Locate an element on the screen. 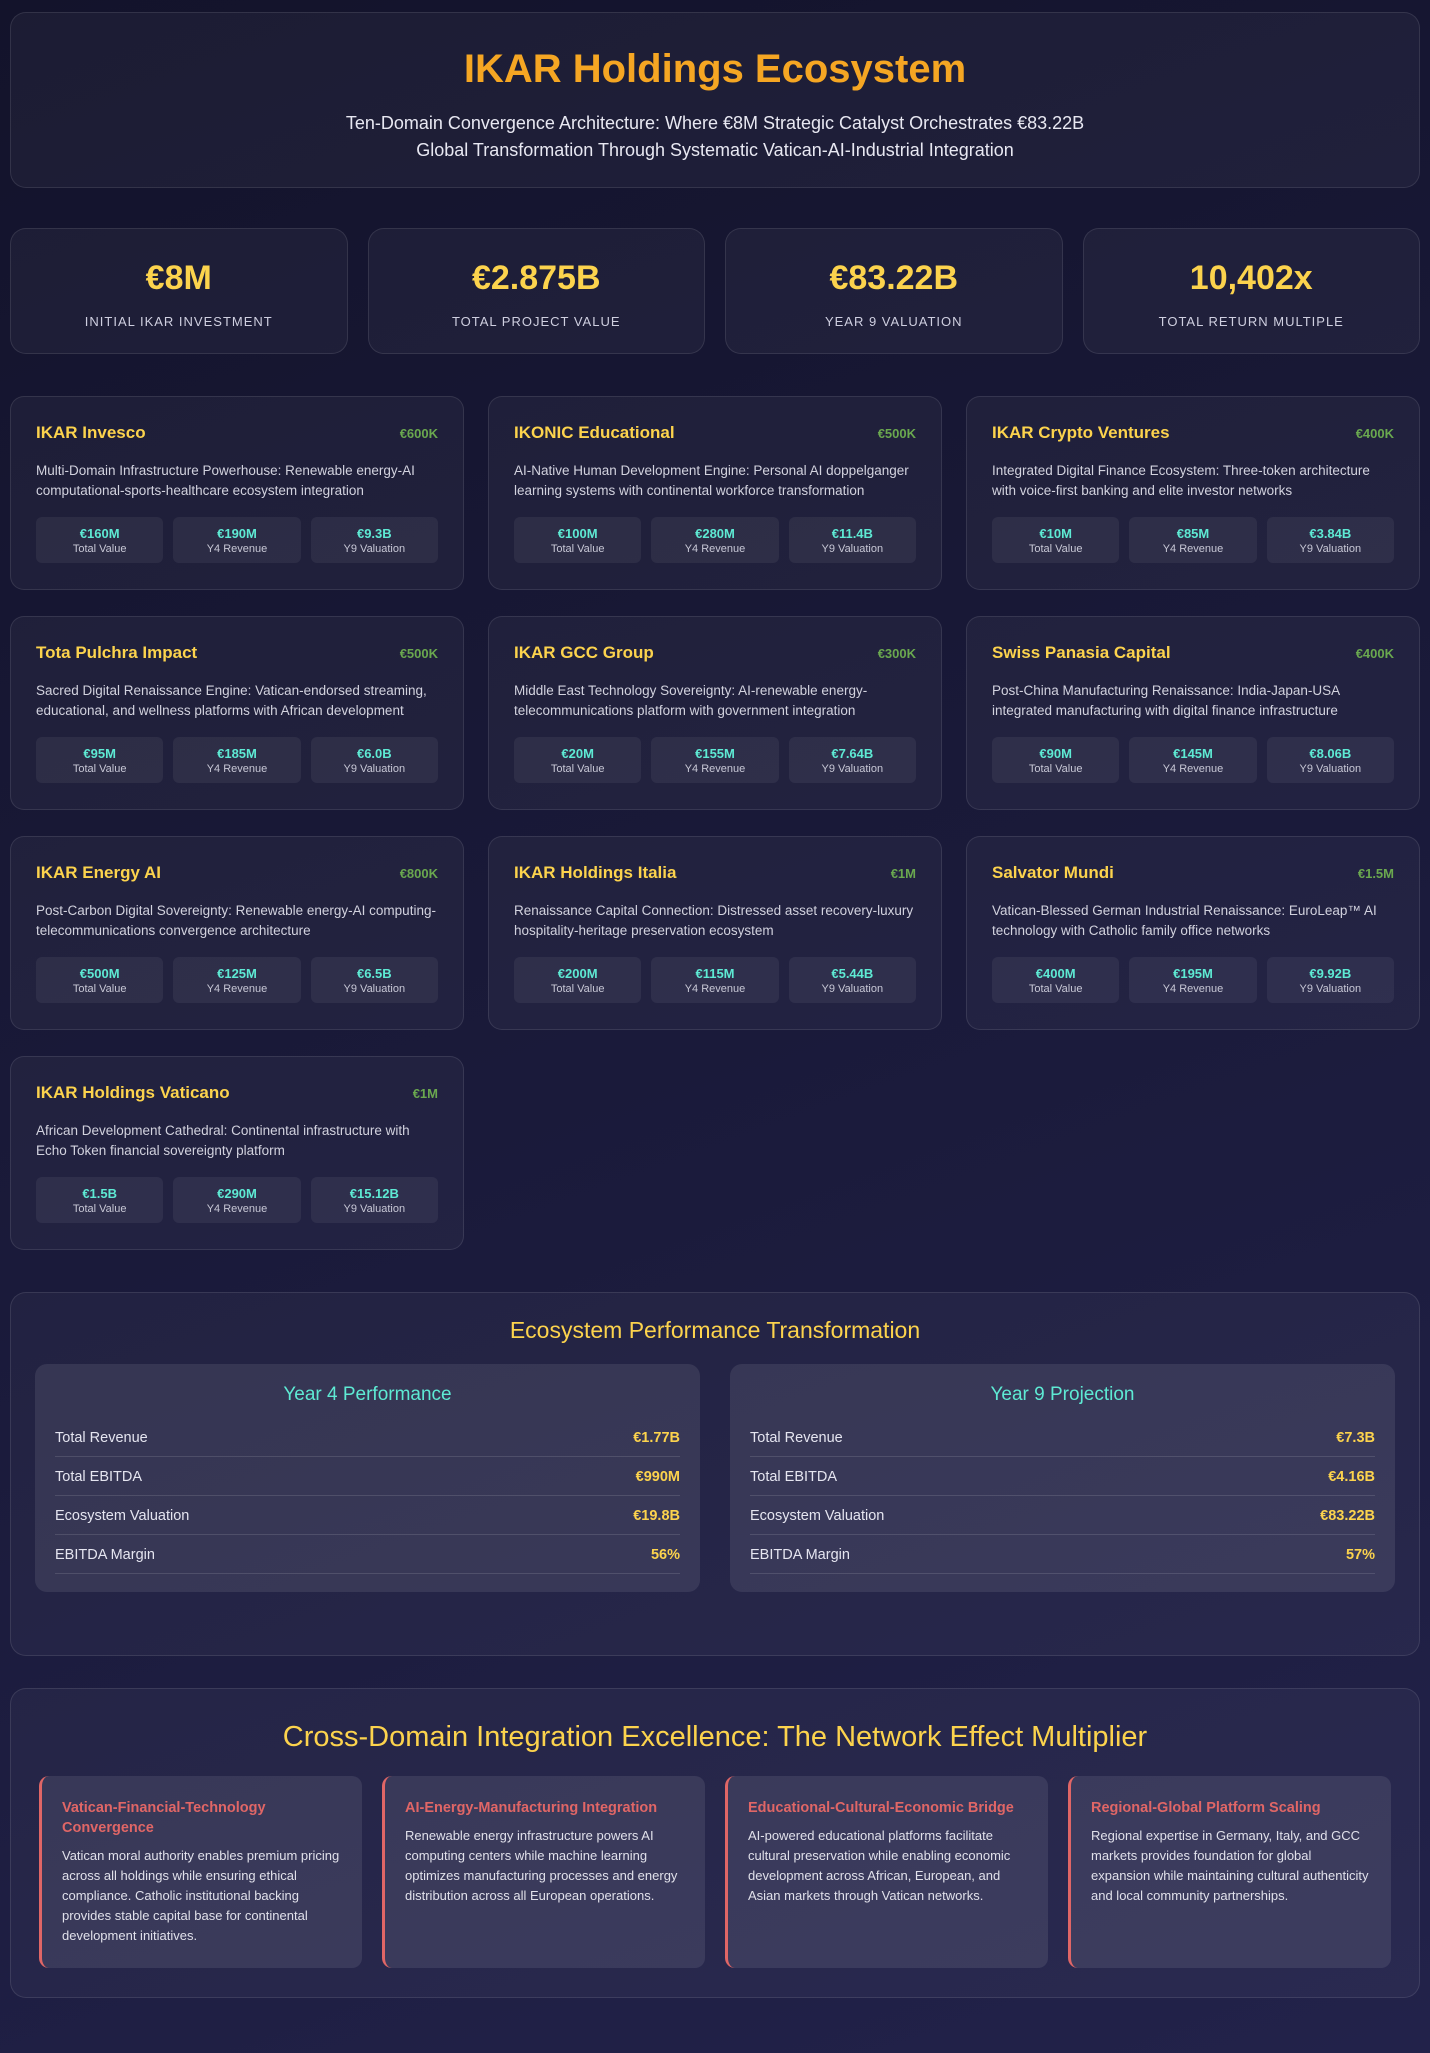  metric-y4-revenue: €115M Y4 Revenue is located at coordinates (715, 980).